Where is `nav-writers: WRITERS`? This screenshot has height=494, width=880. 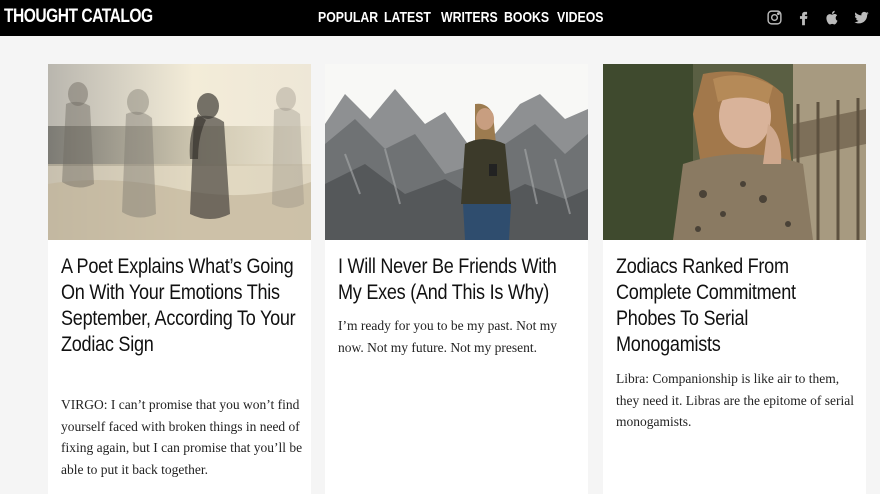
nav-writers: WRITERS is located at coordinates (469, 17).